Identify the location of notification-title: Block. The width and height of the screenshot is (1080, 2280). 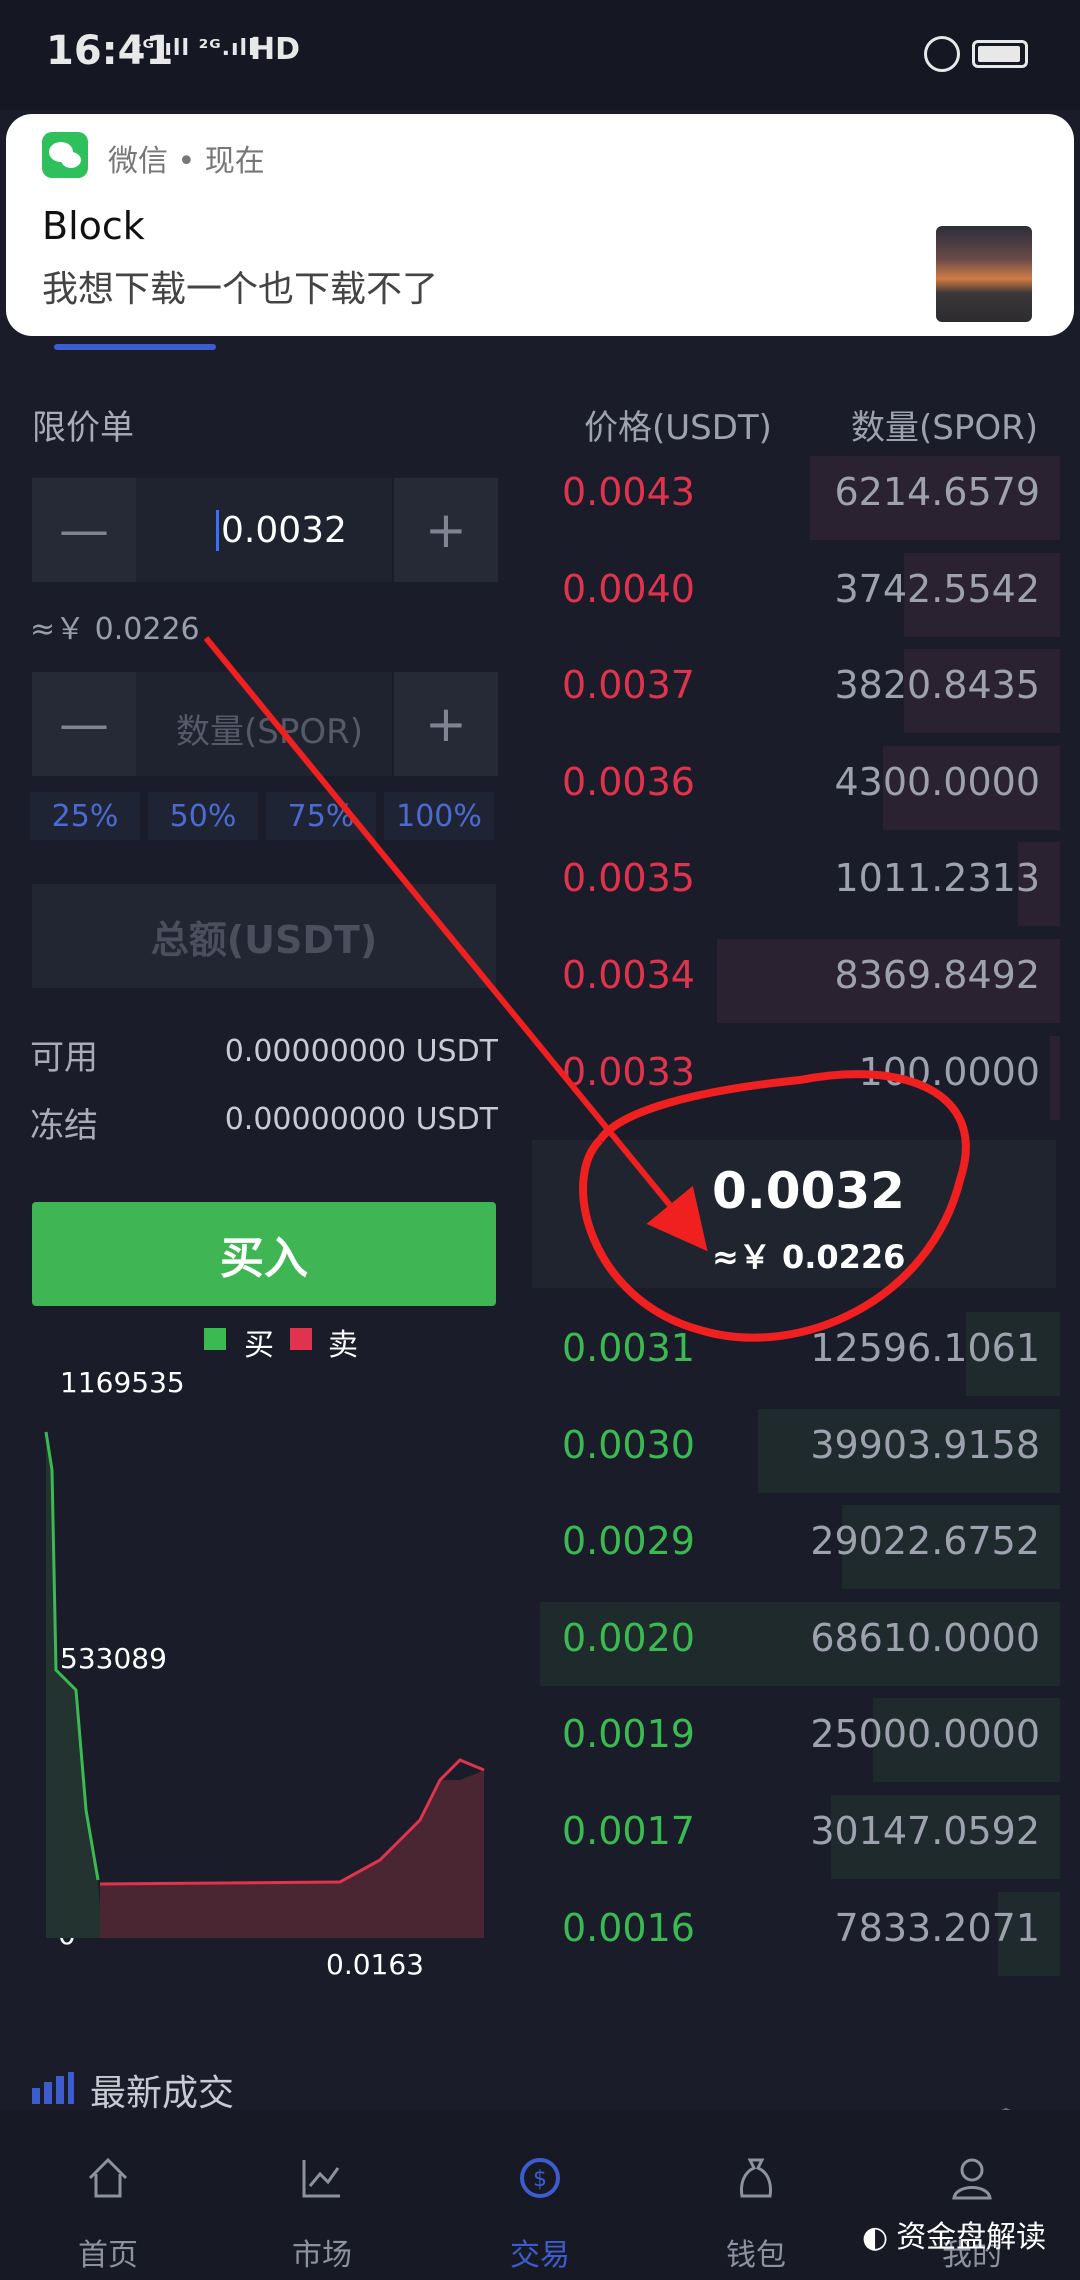
(93, 226).